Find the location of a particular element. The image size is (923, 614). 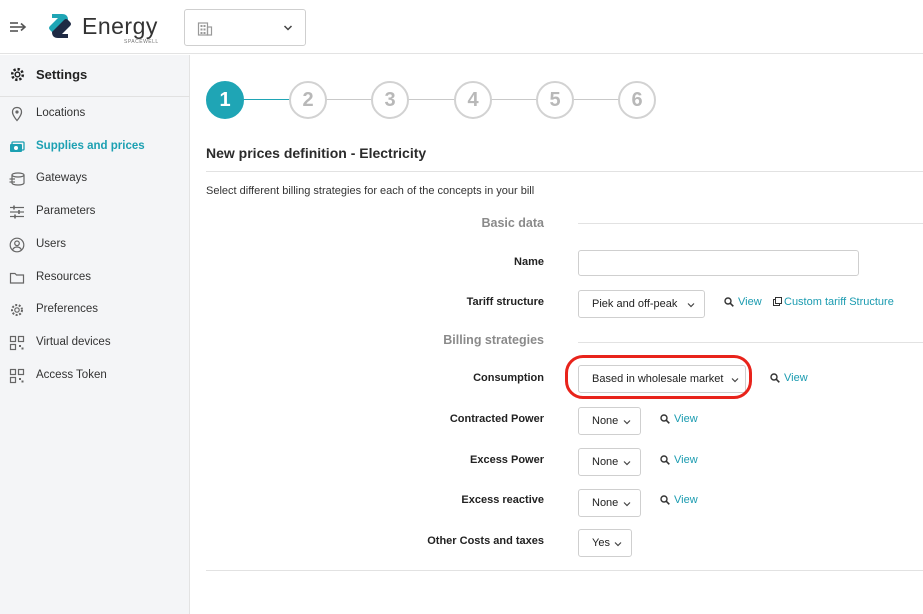

sidebar-item-label: Virtual devices is located at coordinates (73, 342).